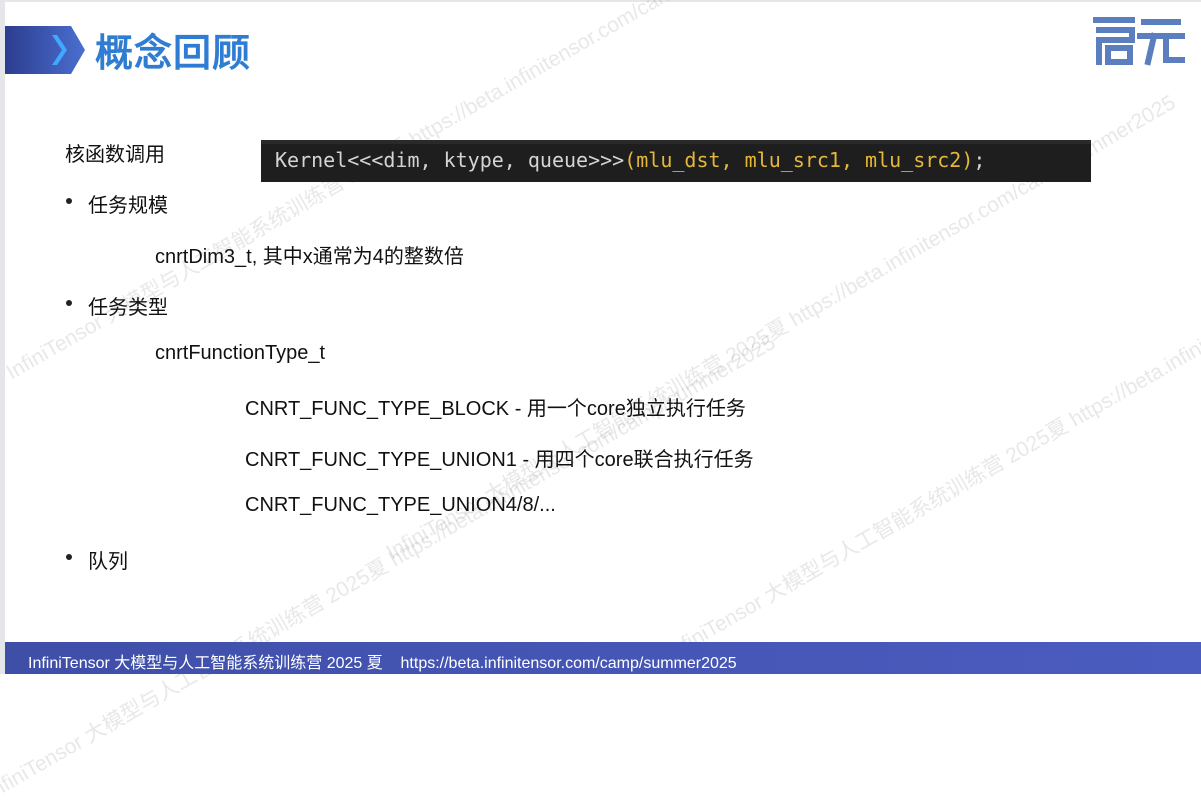 This screenshot has width=1201, height=806. What do you see at coordinates (499, 460) in the screenshot?
I see `func-type-union1: CNRT_FUNC_TYPE_UNION1 - 用四个core联合执行任务` at bounding box center [499, 460].